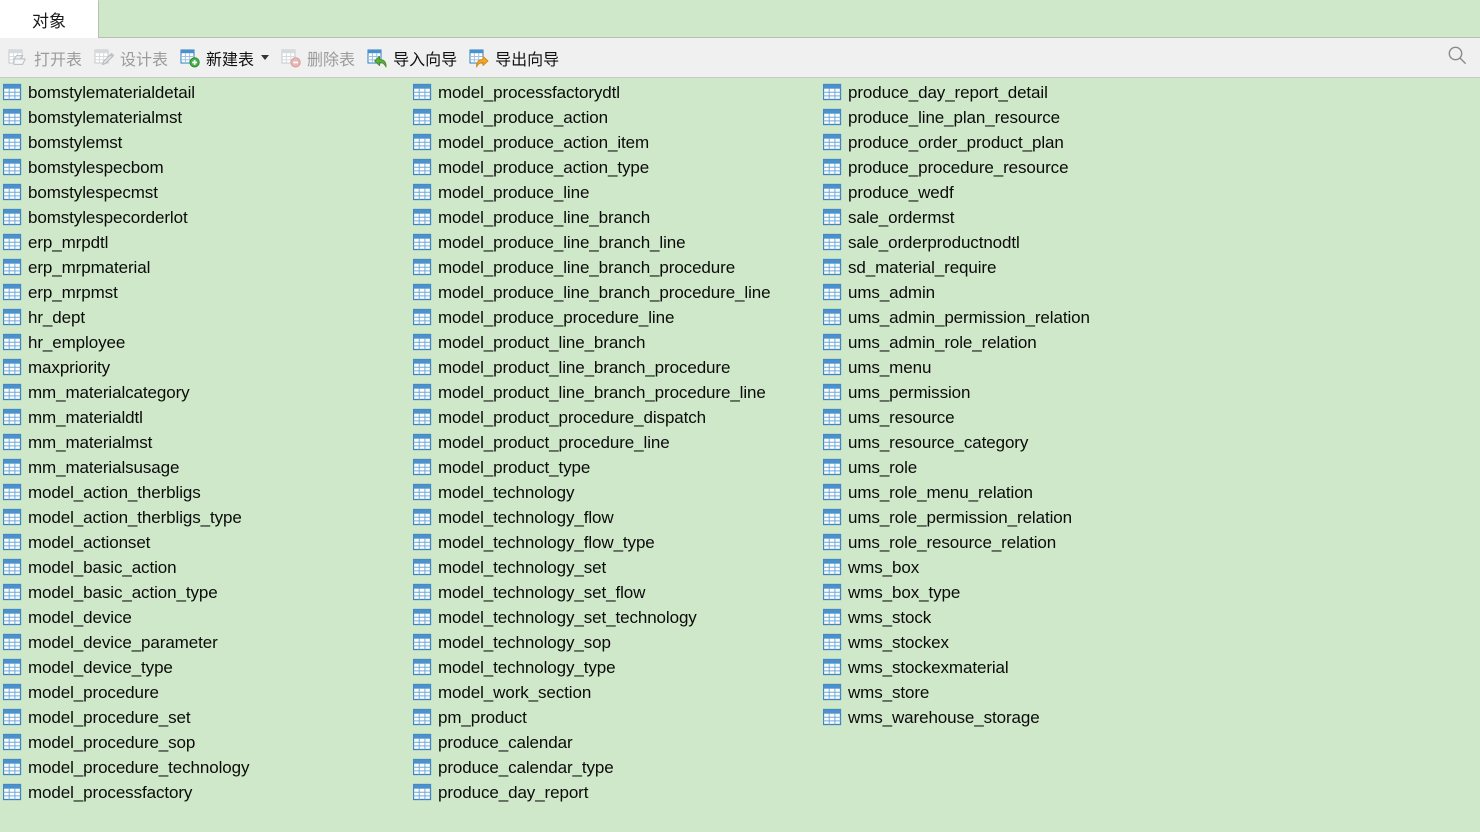 The image size is (1480, 832). I want to click on list-item: model_produce_procedure_line, so click(615, 317).